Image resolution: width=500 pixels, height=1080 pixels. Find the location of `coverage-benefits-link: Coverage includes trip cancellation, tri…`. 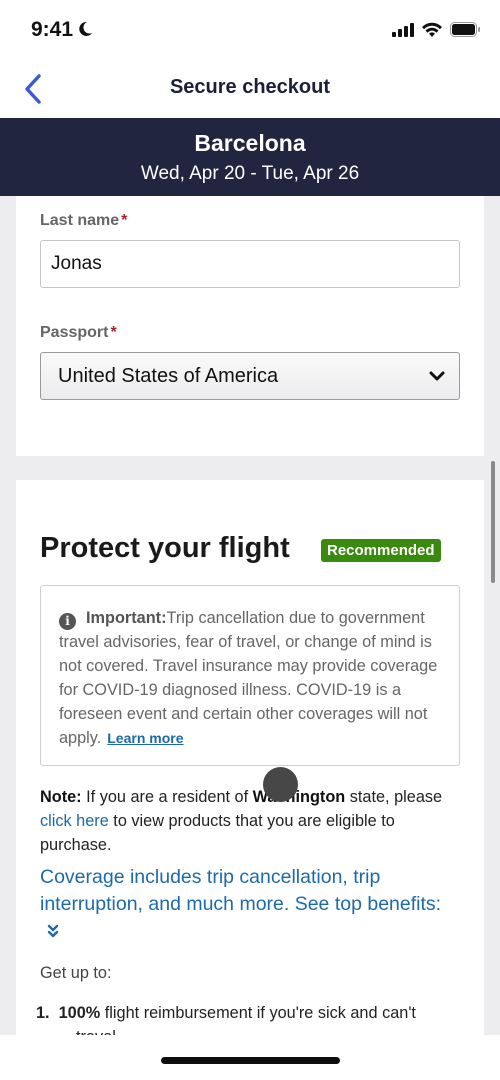

coverage-benefits-link: Coverage includes trip cancellation, tri… is located at coordinates (255, 891).